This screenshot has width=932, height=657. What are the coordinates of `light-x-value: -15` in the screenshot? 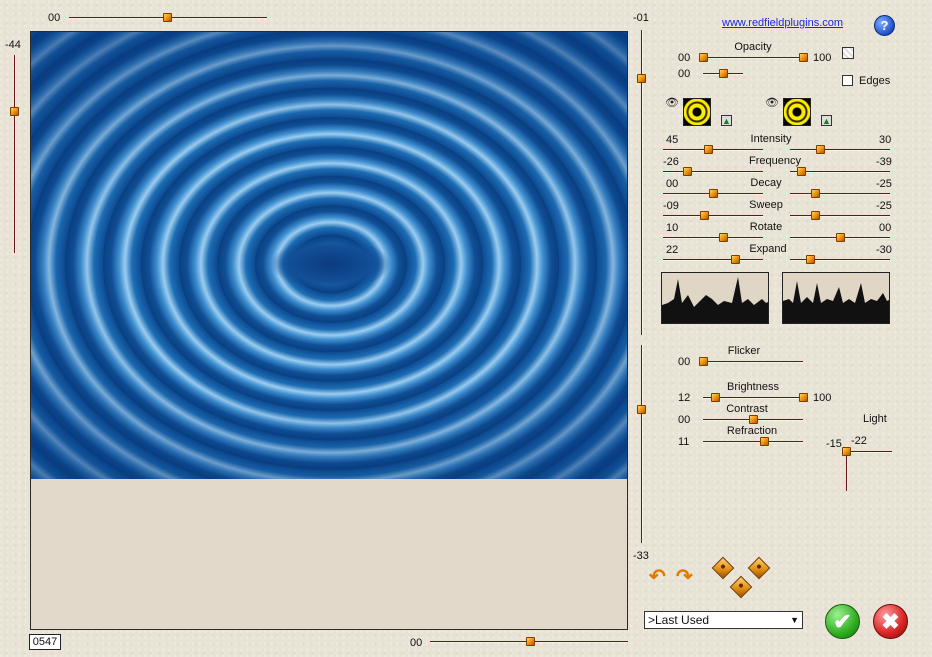 It's located at (834, 444).